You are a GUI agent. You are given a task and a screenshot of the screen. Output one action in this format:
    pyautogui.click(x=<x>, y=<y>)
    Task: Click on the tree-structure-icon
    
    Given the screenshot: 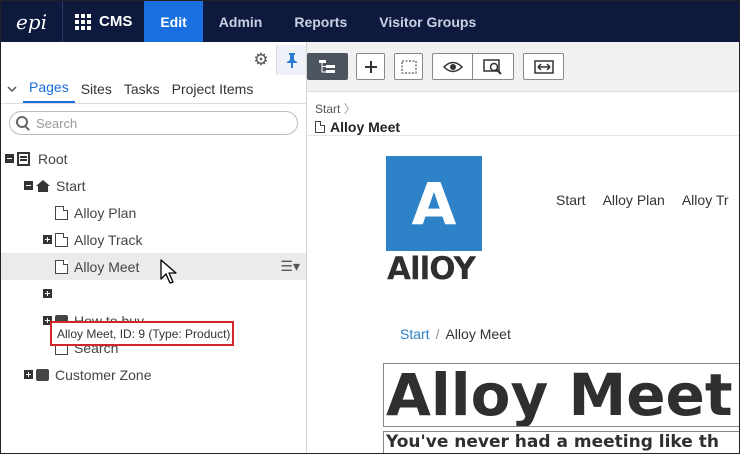 What is the action you would take?
    pyautogui.click(x=326, y=66)
    